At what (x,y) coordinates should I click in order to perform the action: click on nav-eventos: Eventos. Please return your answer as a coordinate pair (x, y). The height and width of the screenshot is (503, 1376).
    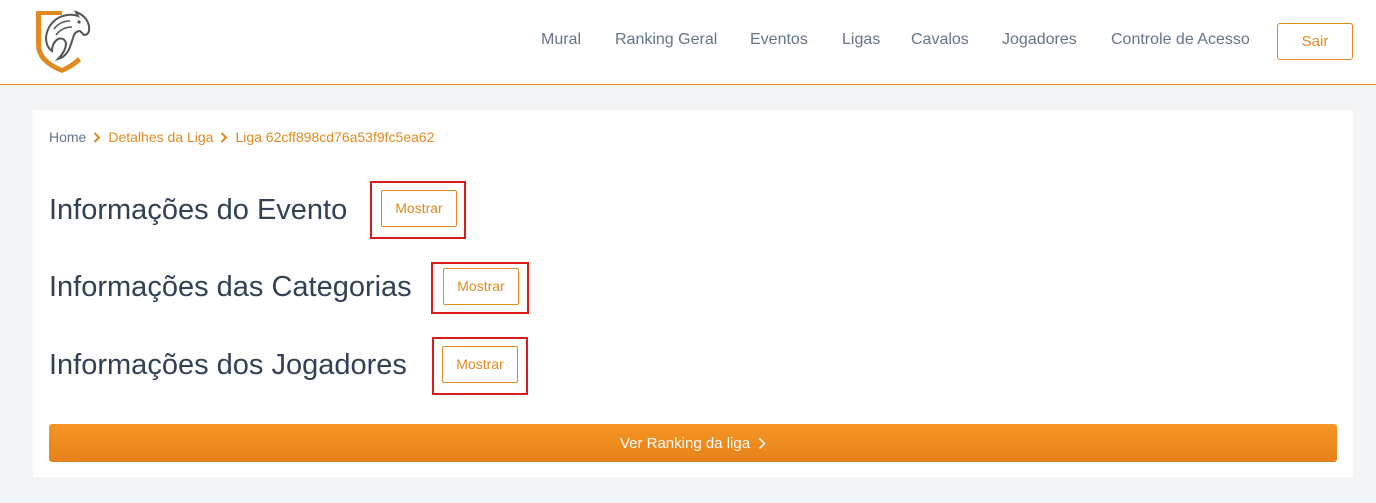
    Looking at the image, I should click on (779, 40).